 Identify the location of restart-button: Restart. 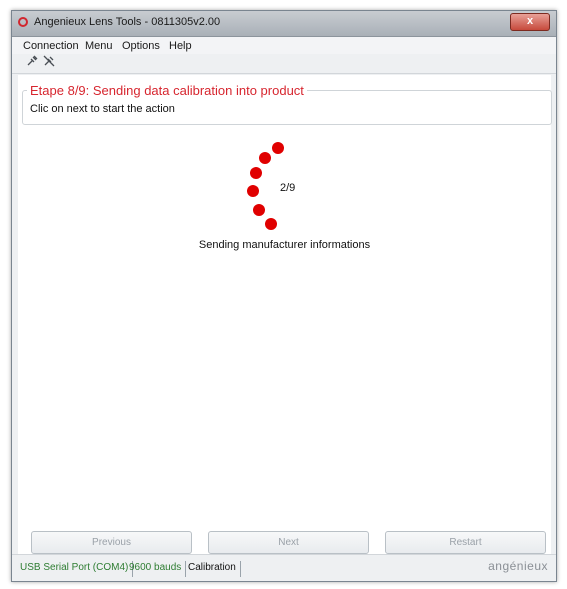
(465, 542).